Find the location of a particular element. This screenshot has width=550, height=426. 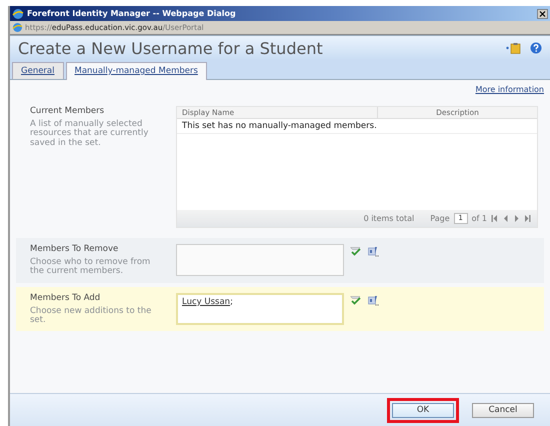

section-description: Choose who to remove from the current members. is located at coordinates (91, 267).